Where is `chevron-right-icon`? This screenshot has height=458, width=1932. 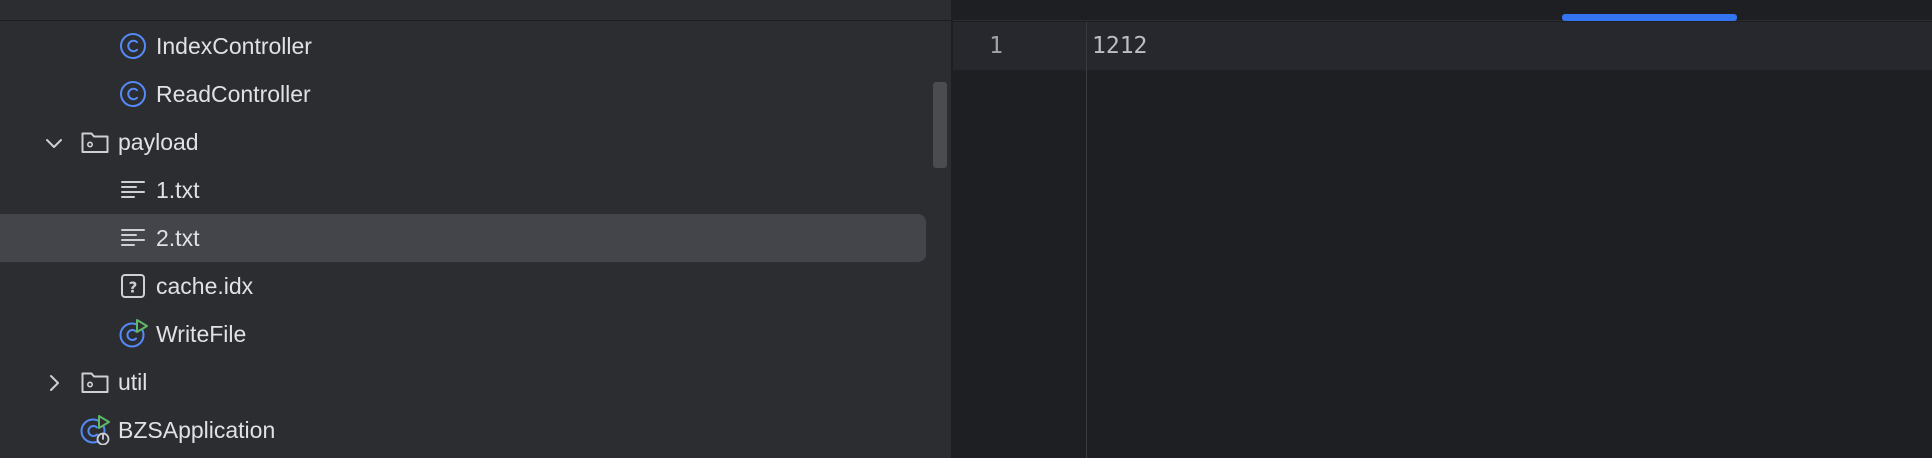
chevron-right-icon is located at coordinates (54, 382).